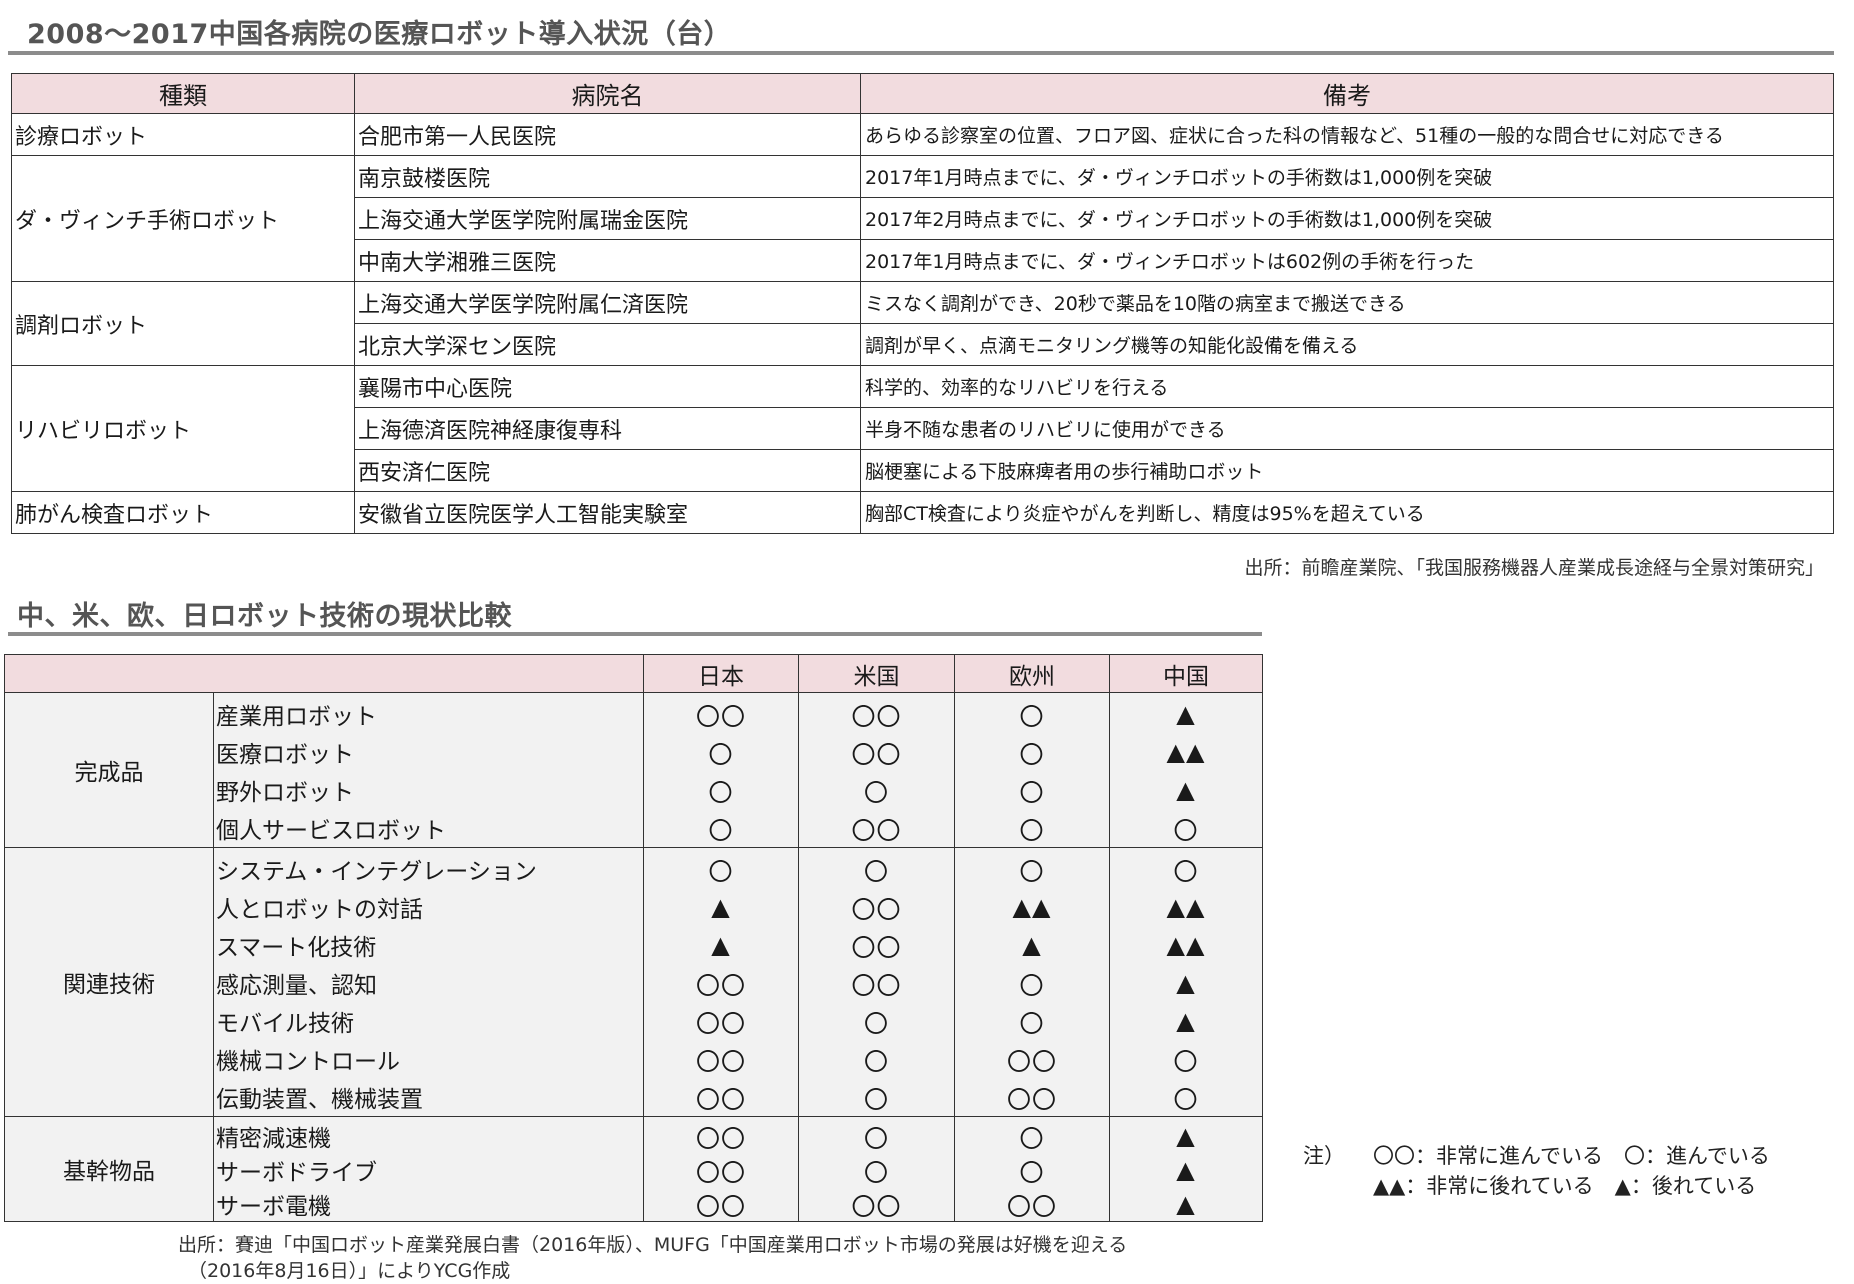 This screenshot has width=1854, height=1284. What do you see at coordinates (285, 755) in the screenshot?
I see `item-label: 医療ロボット` at bounding box center [285, 755].